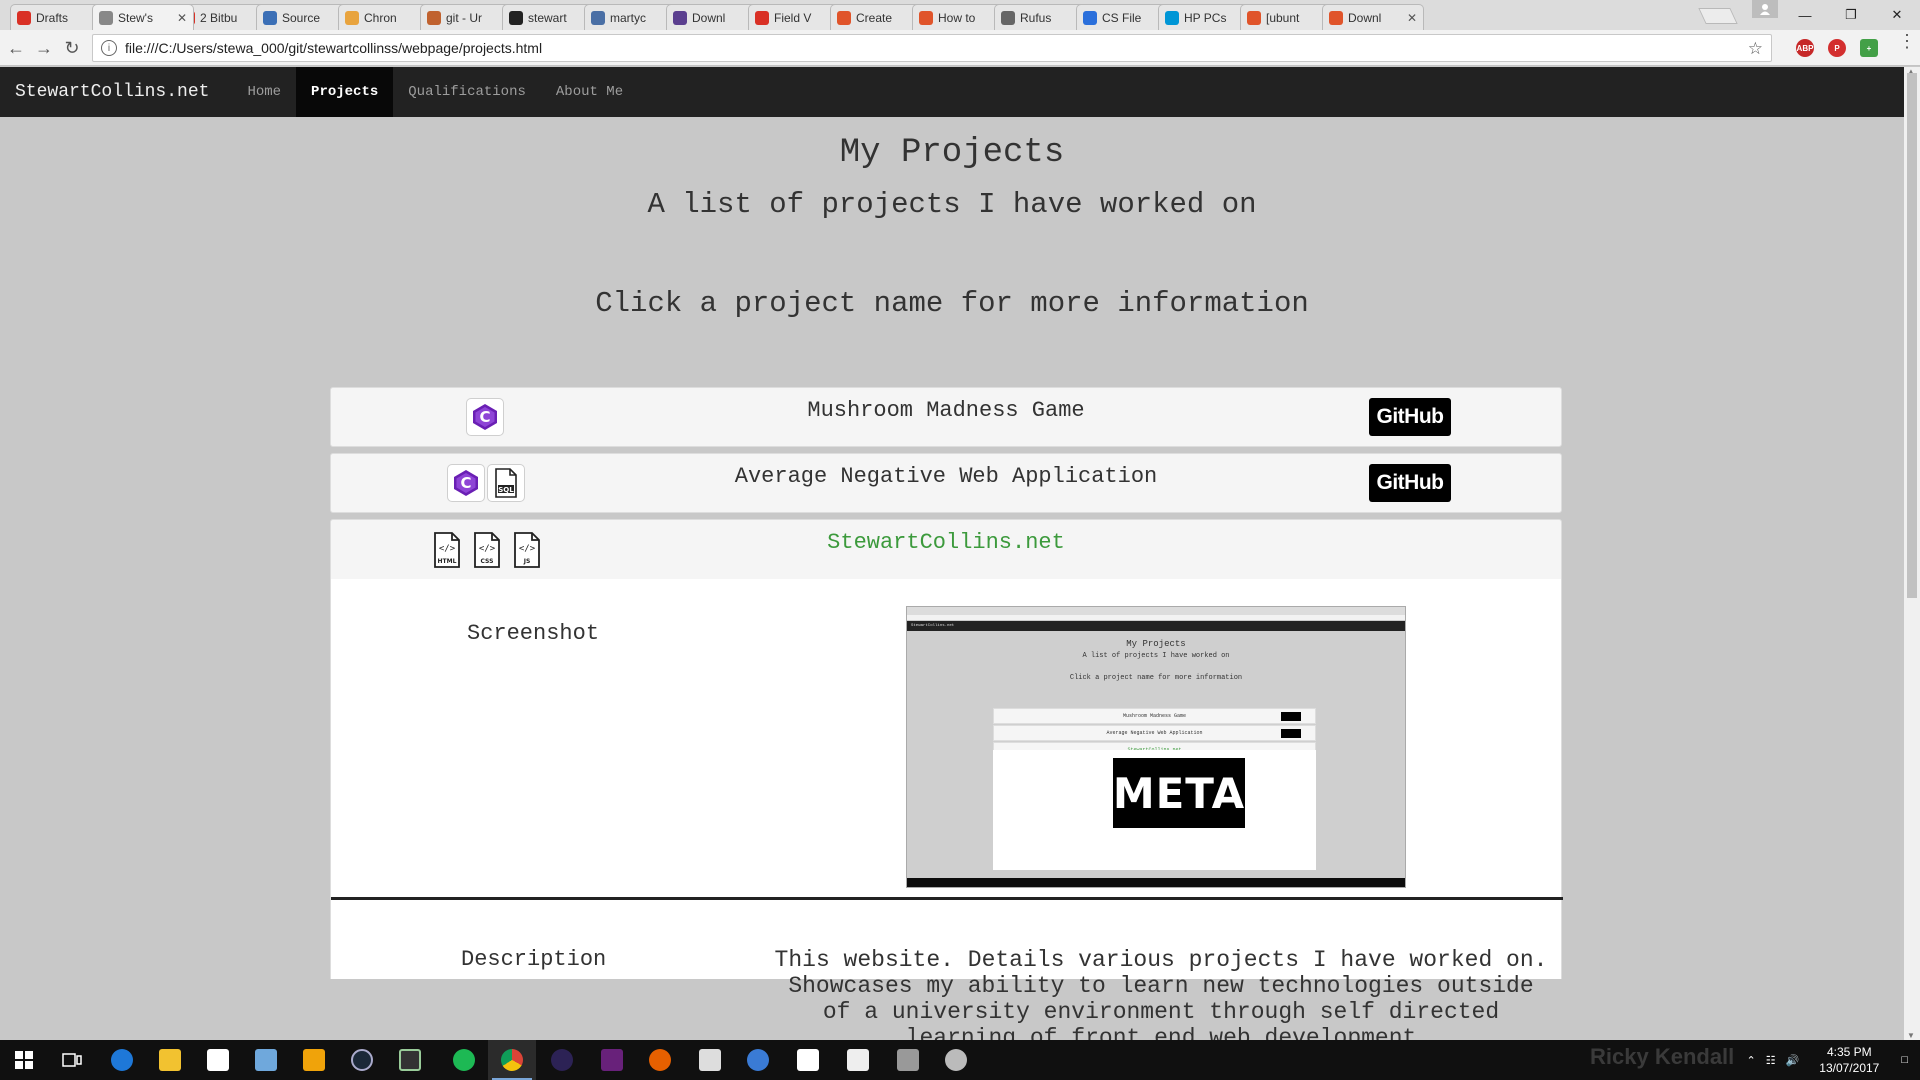 The width and height of the screenshot is (1920, 1080). Describe the element at coordinates (908, 1060) in the screenshot. I see `inkscape-icon` at that location.